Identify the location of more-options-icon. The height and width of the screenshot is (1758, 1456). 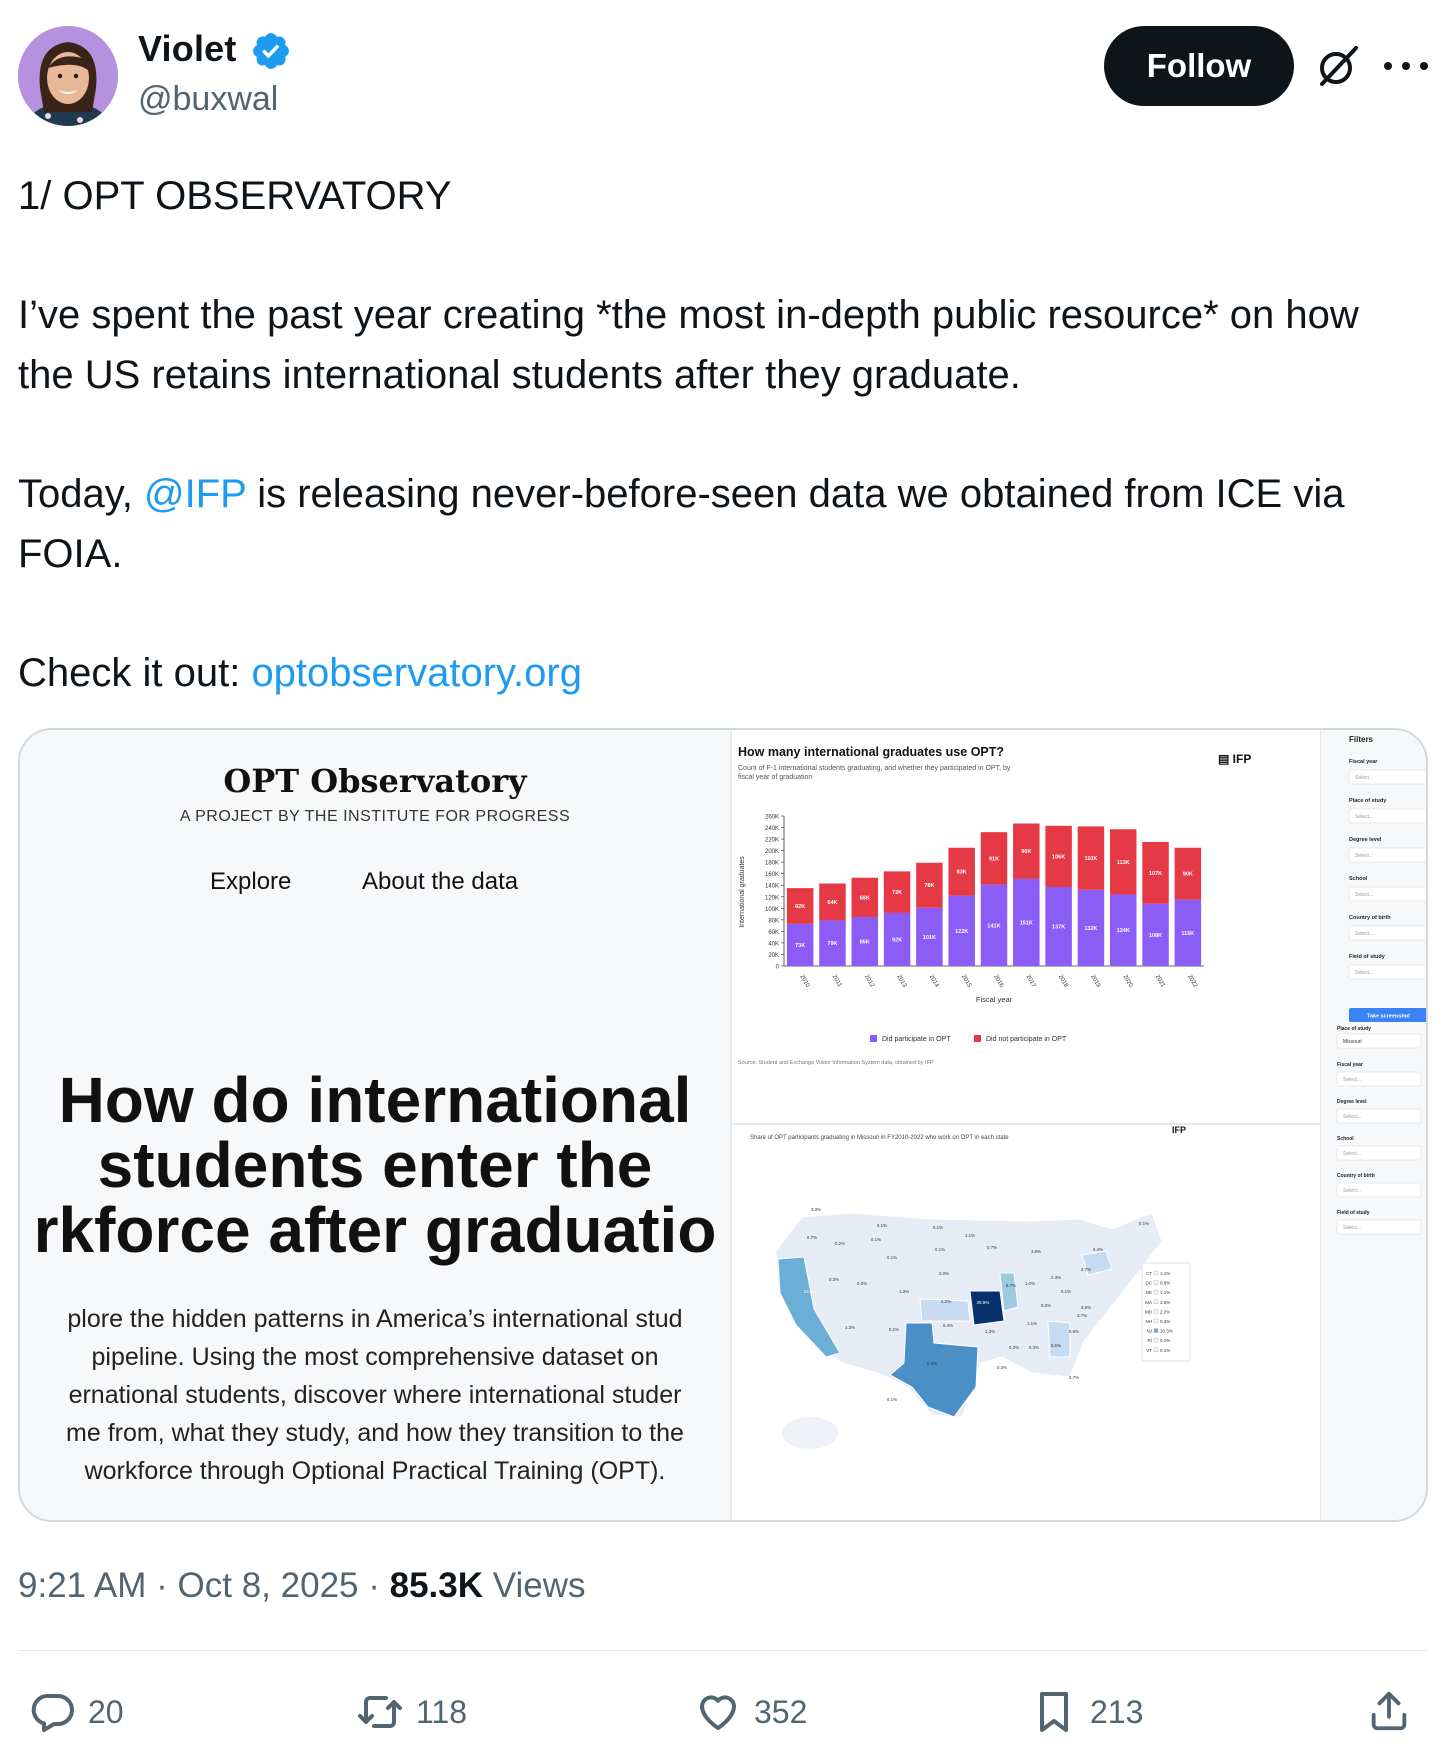
(1406, 66).